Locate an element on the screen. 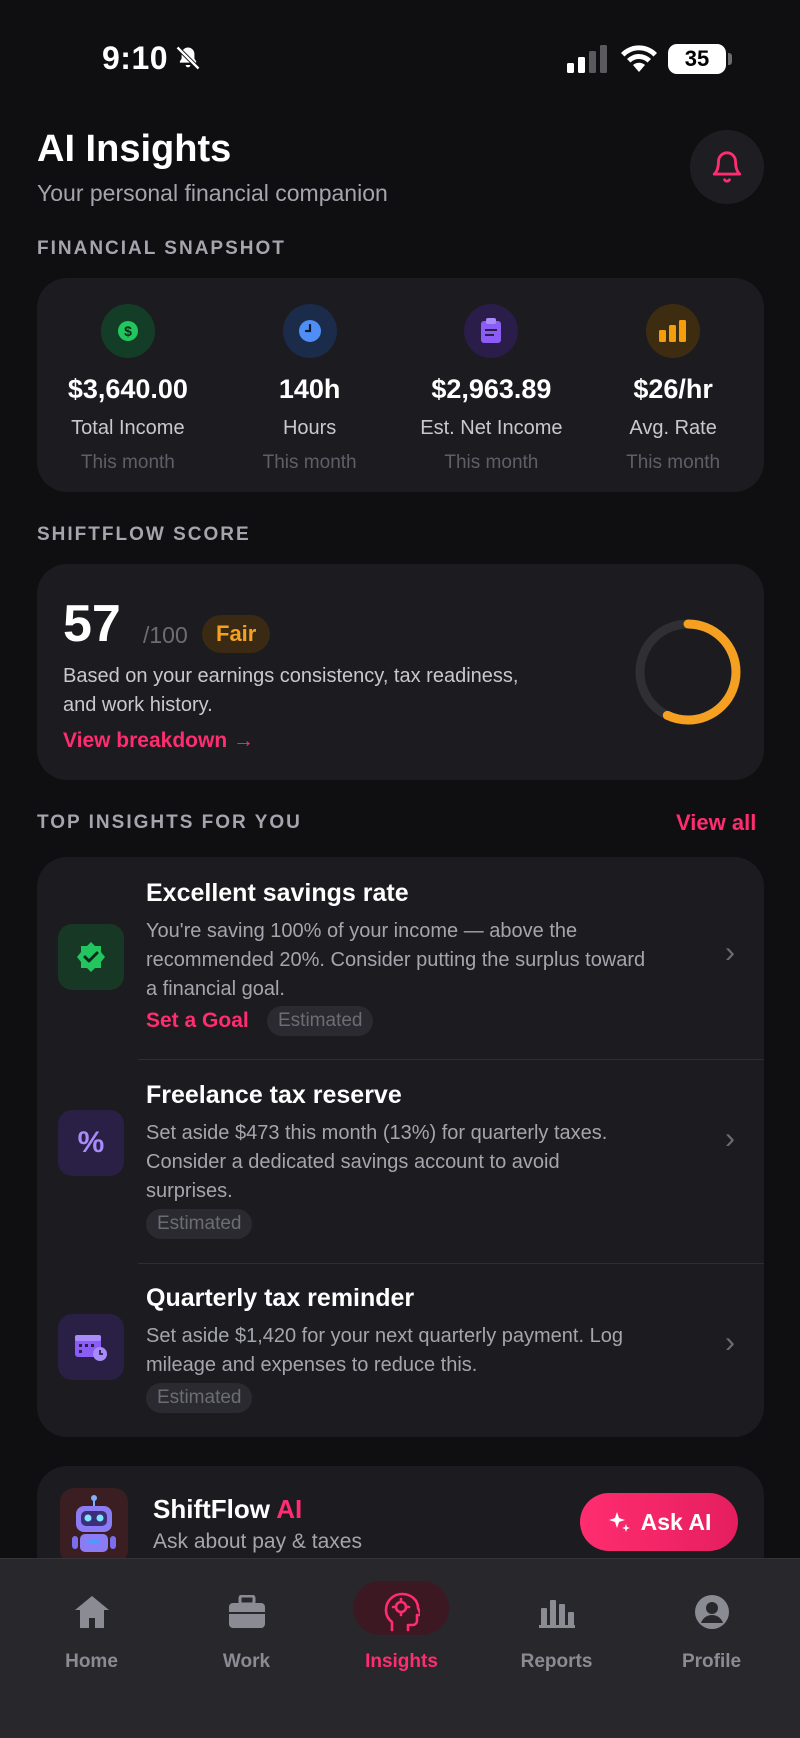 The width and height of the screenshot is (800, 1738). ai-title: ShiftFlow AI is located at coordinates (227, 1509).